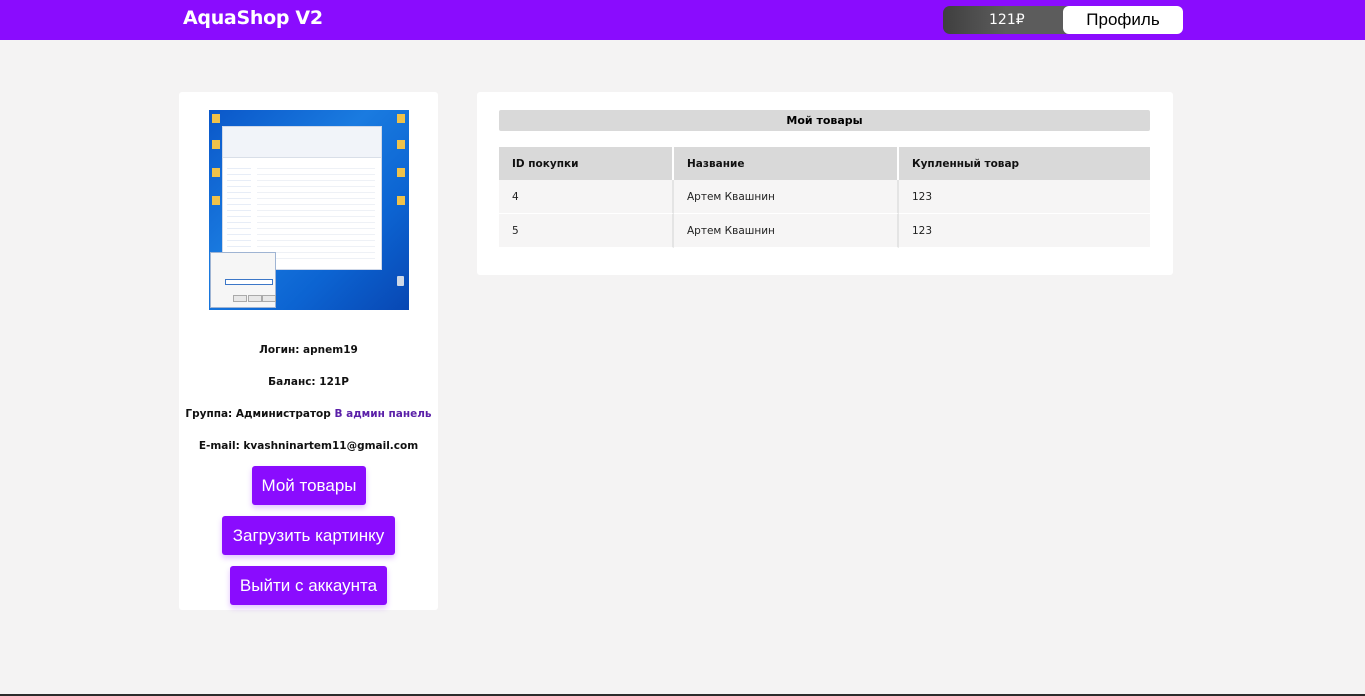 This screenshot has width=1365, height=696. What do you see at coordinates (308, 382) in the screenshot?
I see `balance-text: Баланс: 121Р` at bounding box center [308, 382].